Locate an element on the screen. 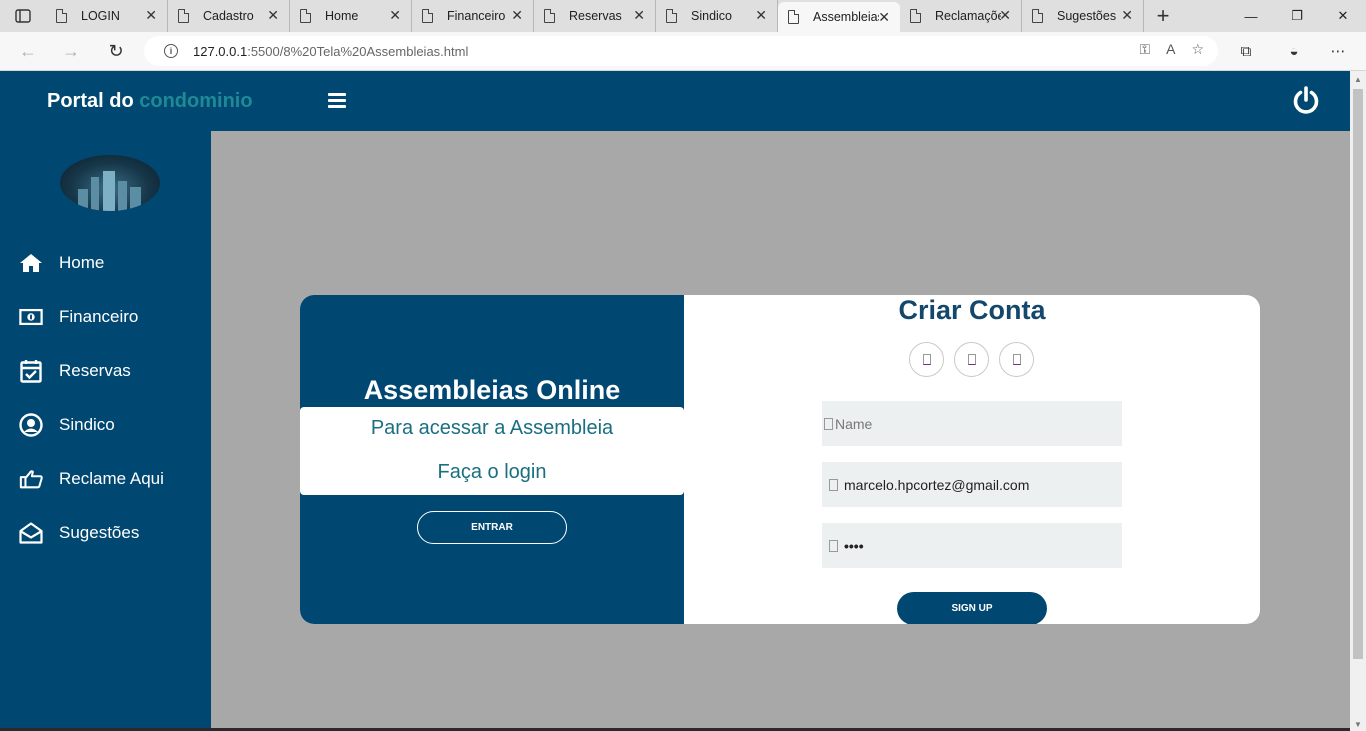 This screenshot has height=731, width=1366. email-icon is located at coordinates (833, 484).